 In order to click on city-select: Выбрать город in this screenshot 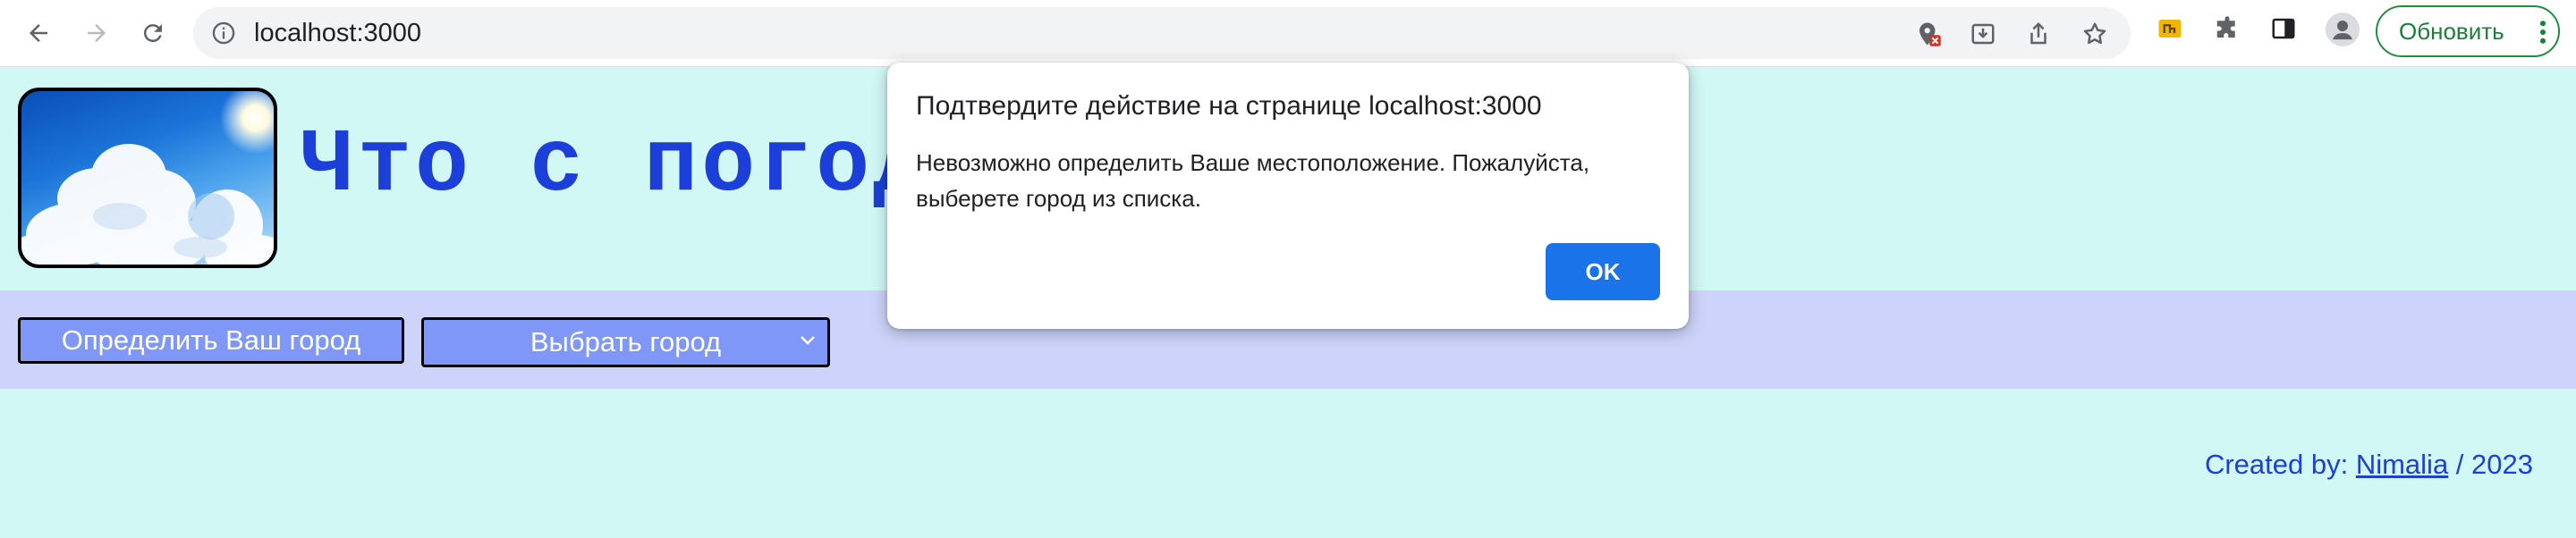, I will do `click(625, 342)`.